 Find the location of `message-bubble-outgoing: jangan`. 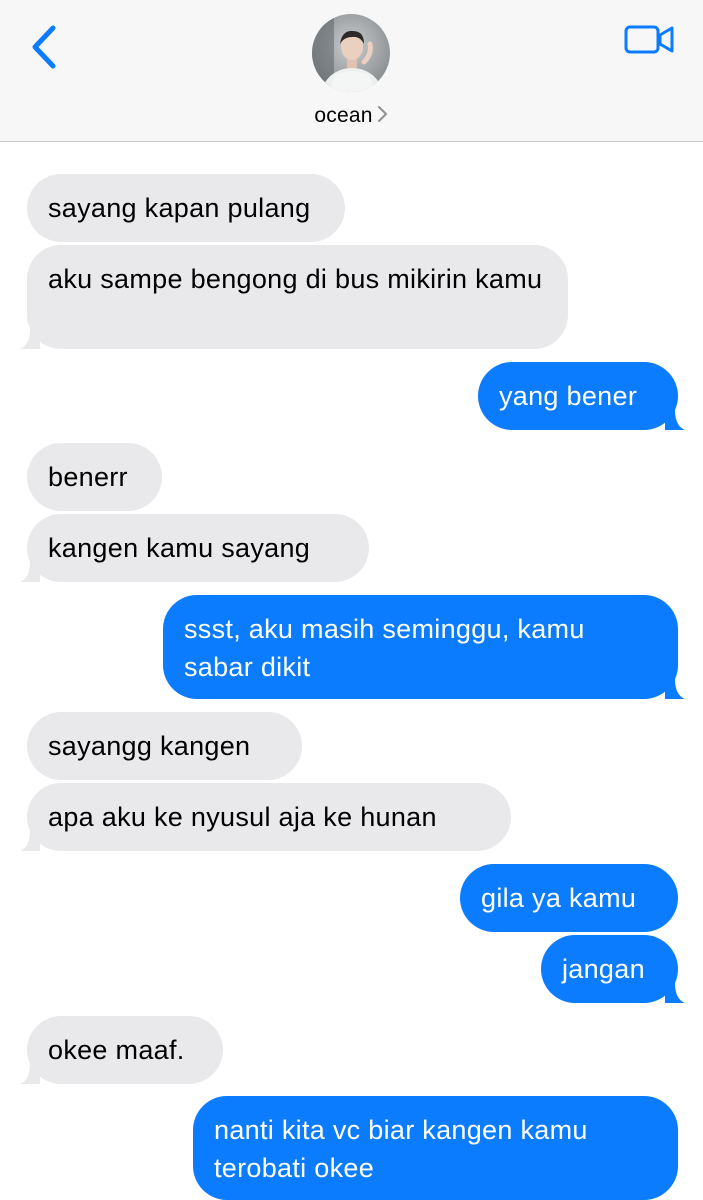

message-bubble-outgoing: jangan is located at coordinates (613, 969).